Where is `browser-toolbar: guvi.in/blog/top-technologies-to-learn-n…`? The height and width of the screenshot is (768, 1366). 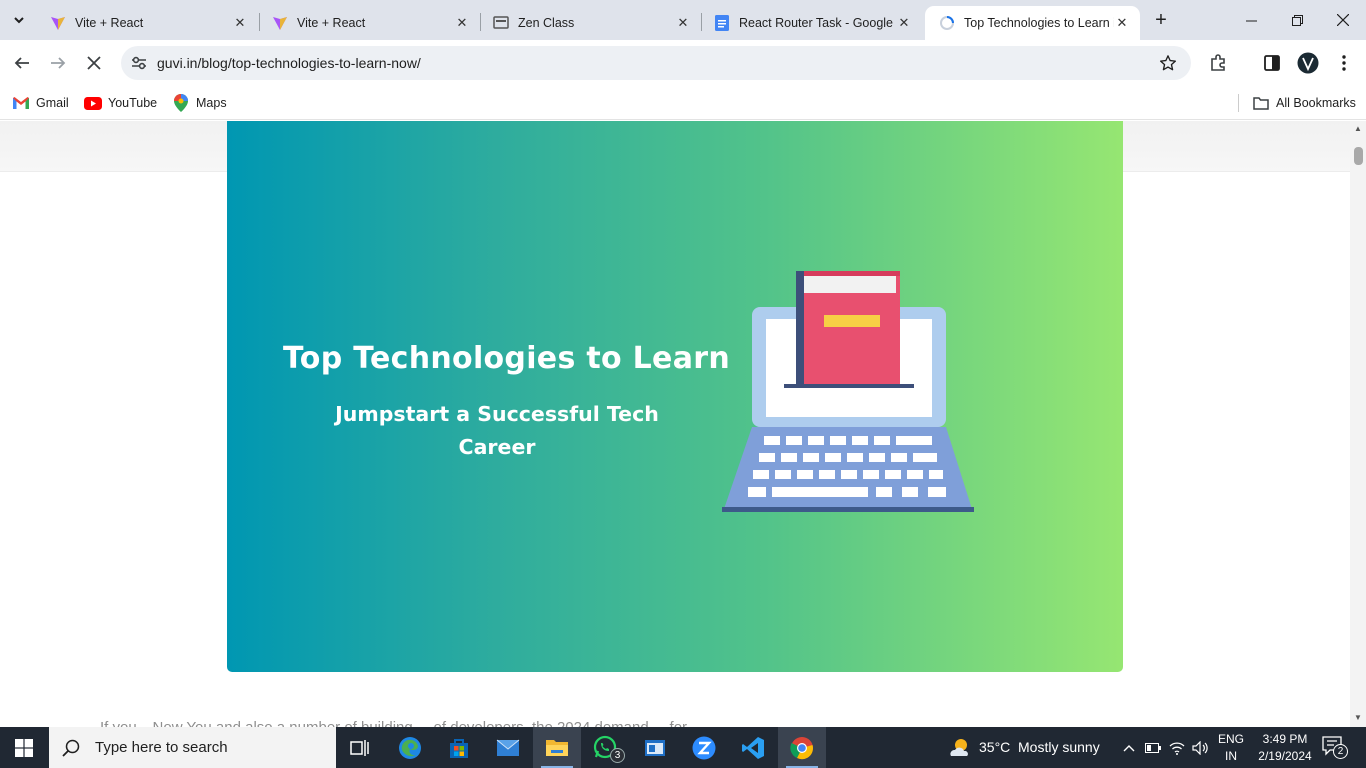
browser-toolbar: guvi.in/blog/top-technologies-to-learn-n… is located at coordinates (683, 63).